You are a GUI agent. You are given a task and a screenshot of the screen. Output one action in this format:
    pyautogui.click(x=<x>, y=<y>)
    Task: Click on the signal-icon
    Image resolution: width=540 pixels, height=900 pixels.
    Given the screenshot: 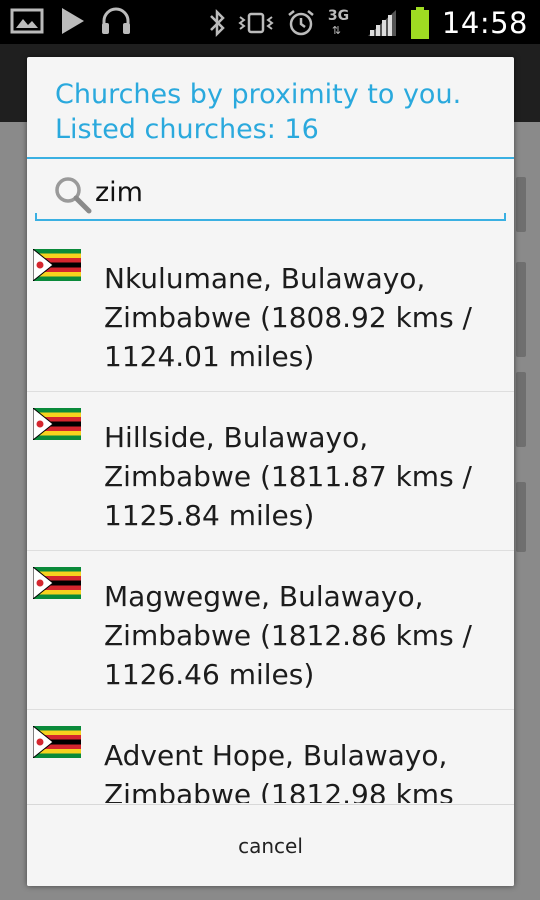 What is the action you would take?
    pyautogui.click(x=381, y=23)
    